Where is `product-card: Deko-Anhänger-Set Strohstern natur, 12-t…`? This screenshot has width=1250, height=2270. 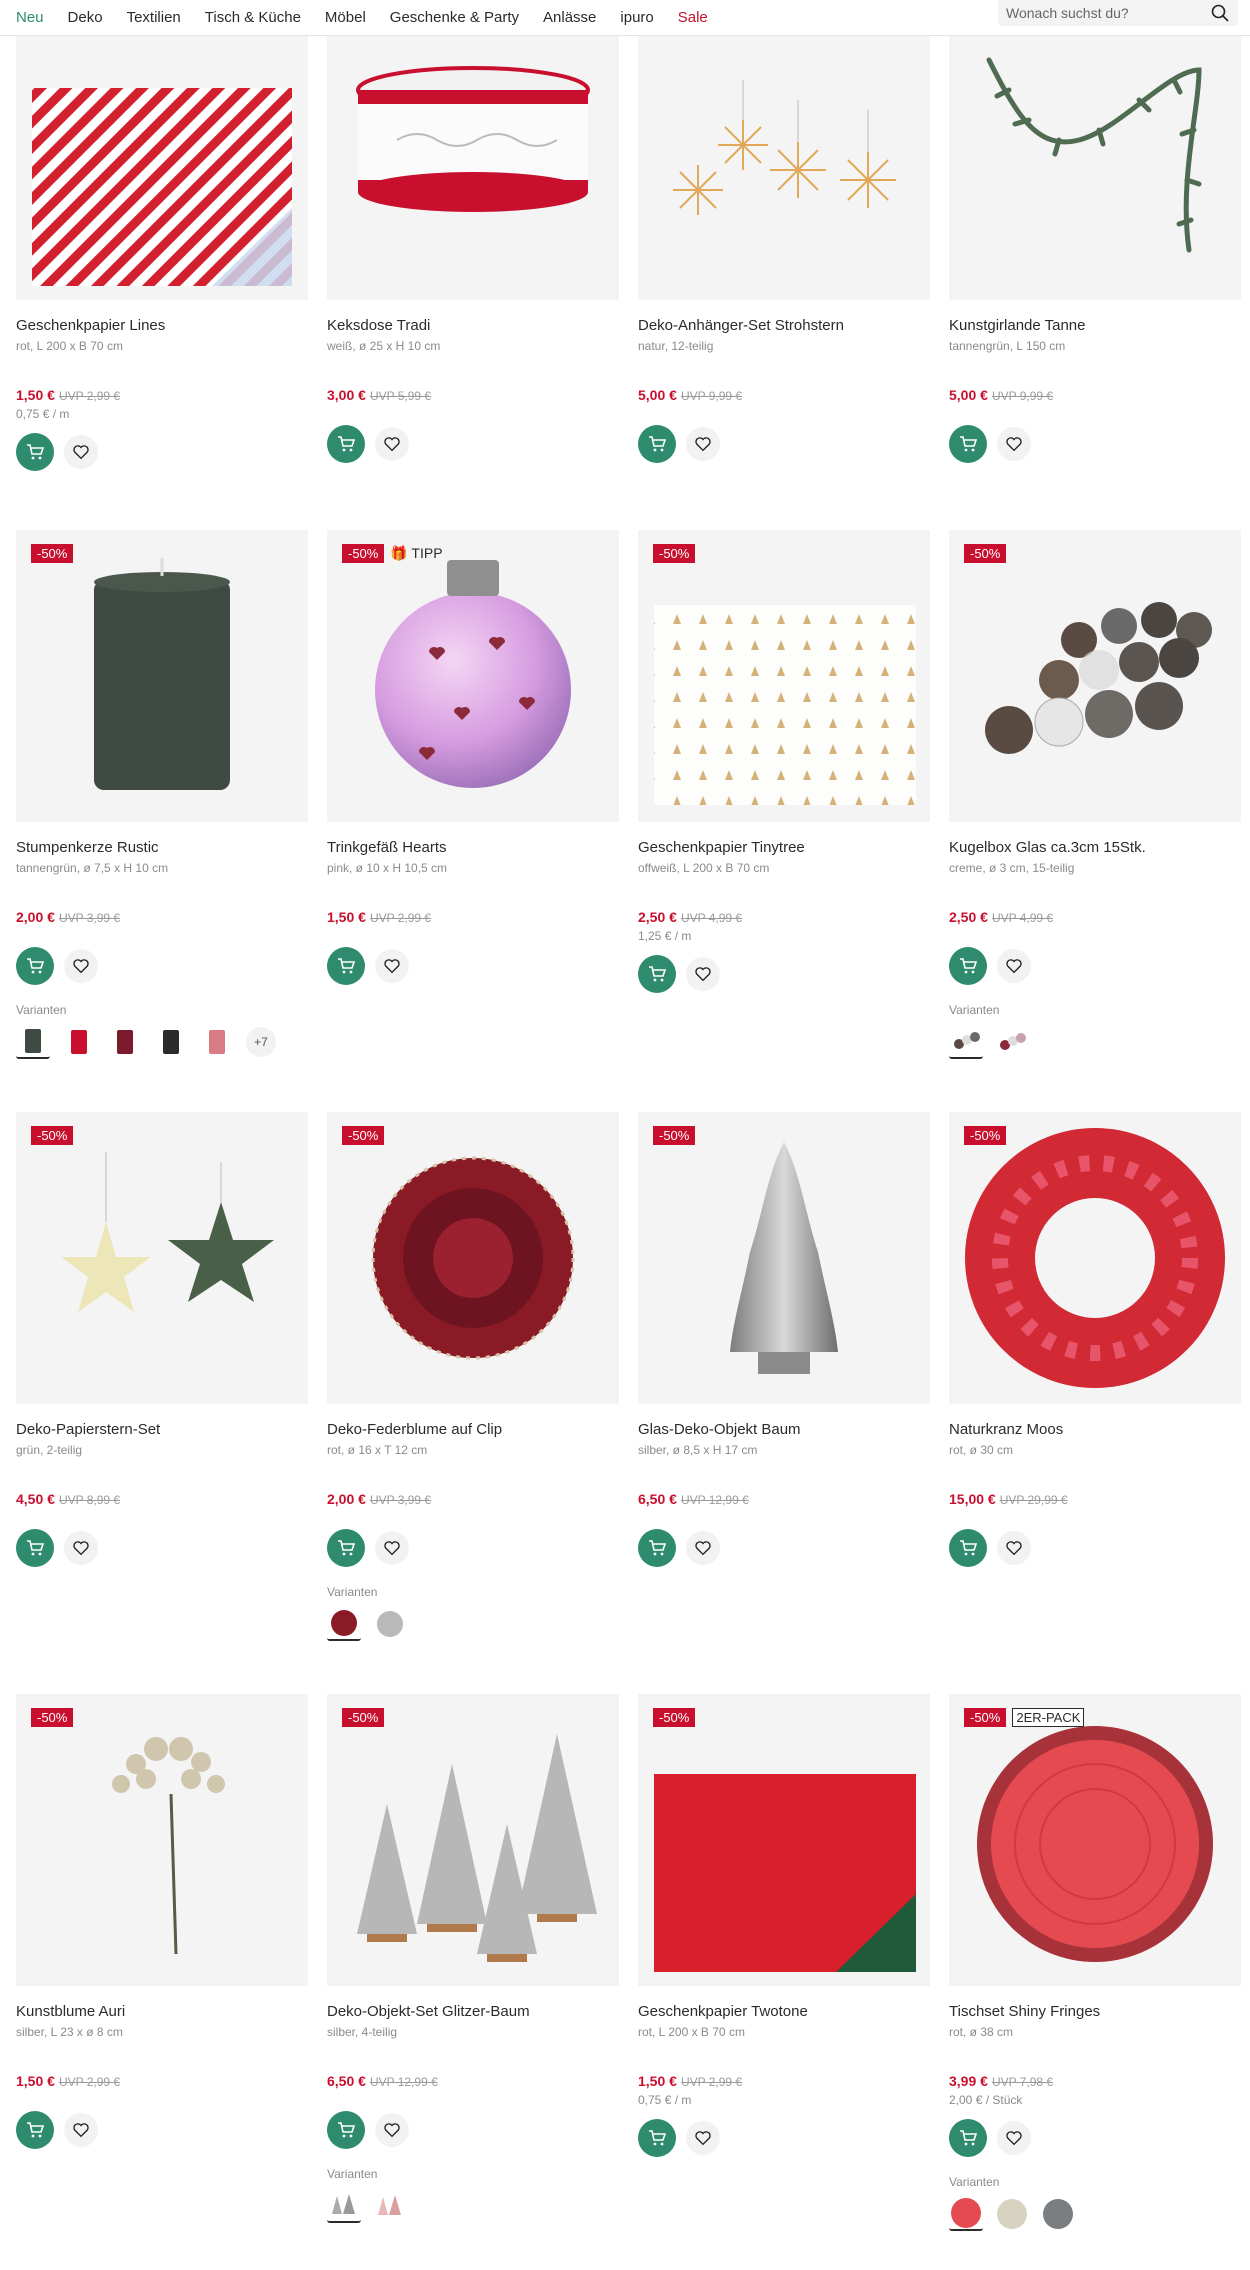 product-card: Deko-Anhänger-Set Strohstern natur, 12-t… is located at coordinates (784, 280).